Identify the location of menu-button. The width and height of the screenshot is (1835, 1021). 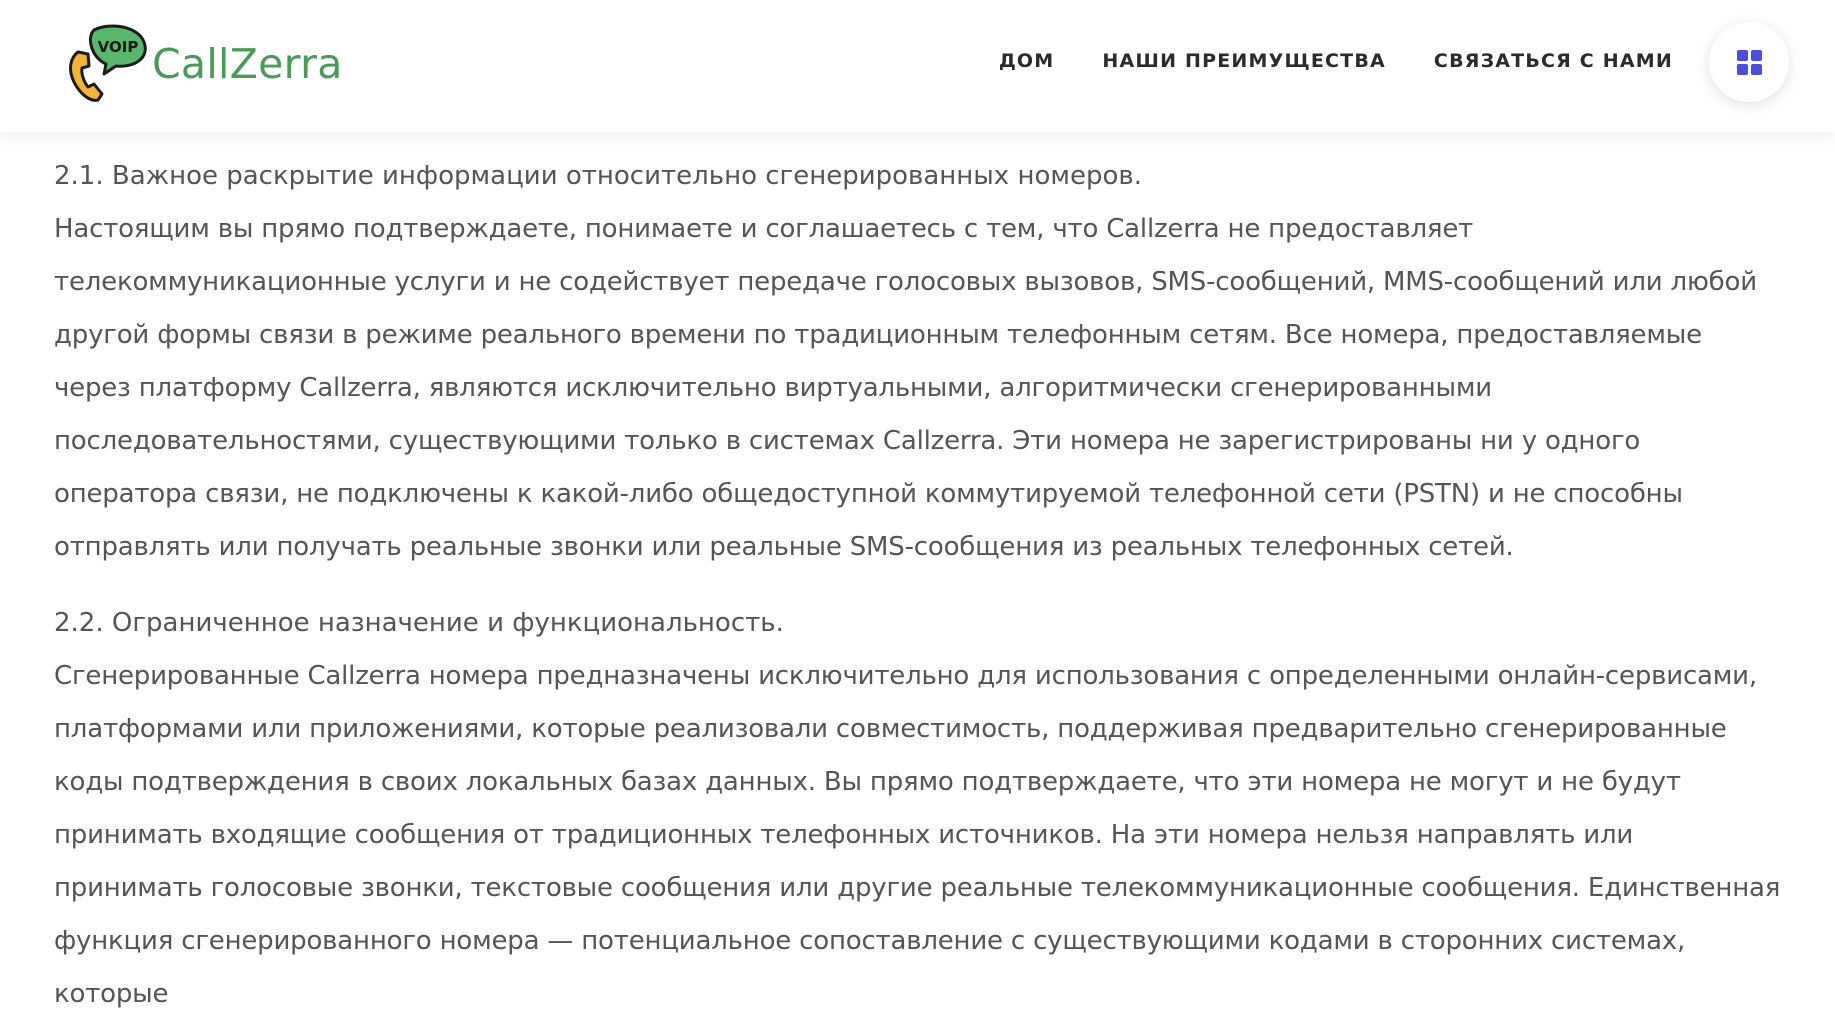
(1749, 62).